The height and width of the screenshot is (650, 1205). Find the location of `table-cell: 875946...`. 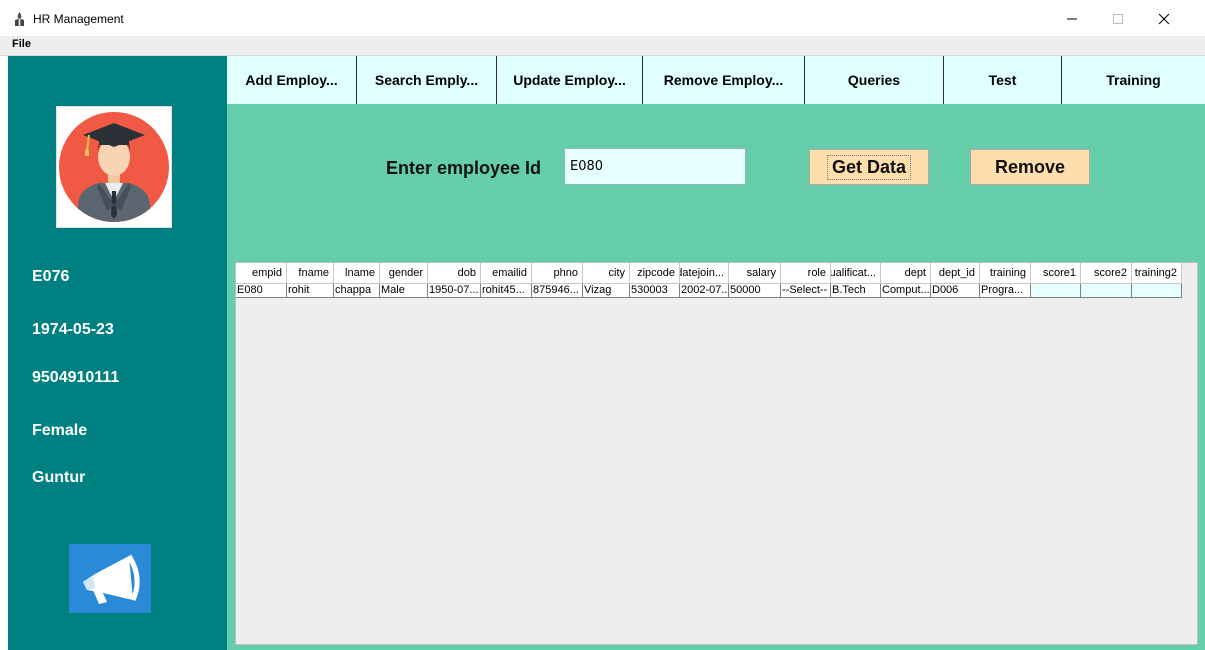

table-cell: 875946... is located at coordinates (557, 291).